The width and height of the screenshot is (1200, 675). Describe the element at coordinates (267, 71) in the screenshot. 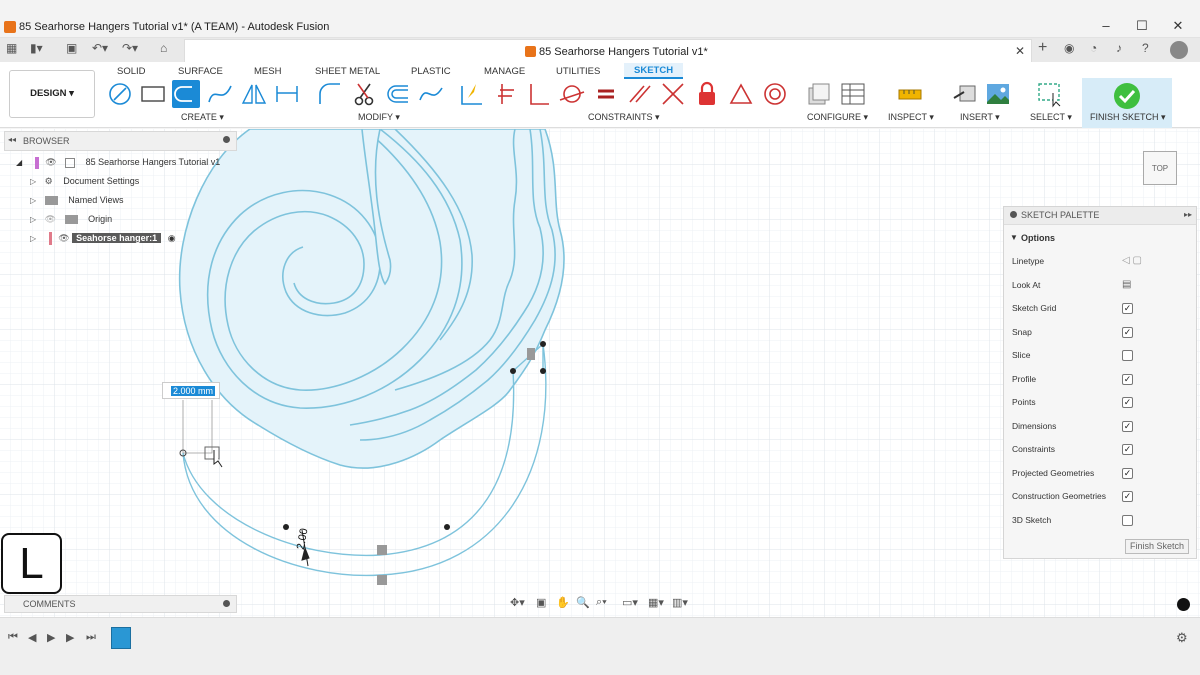

I see `tab-mesh: MESH` at that location.